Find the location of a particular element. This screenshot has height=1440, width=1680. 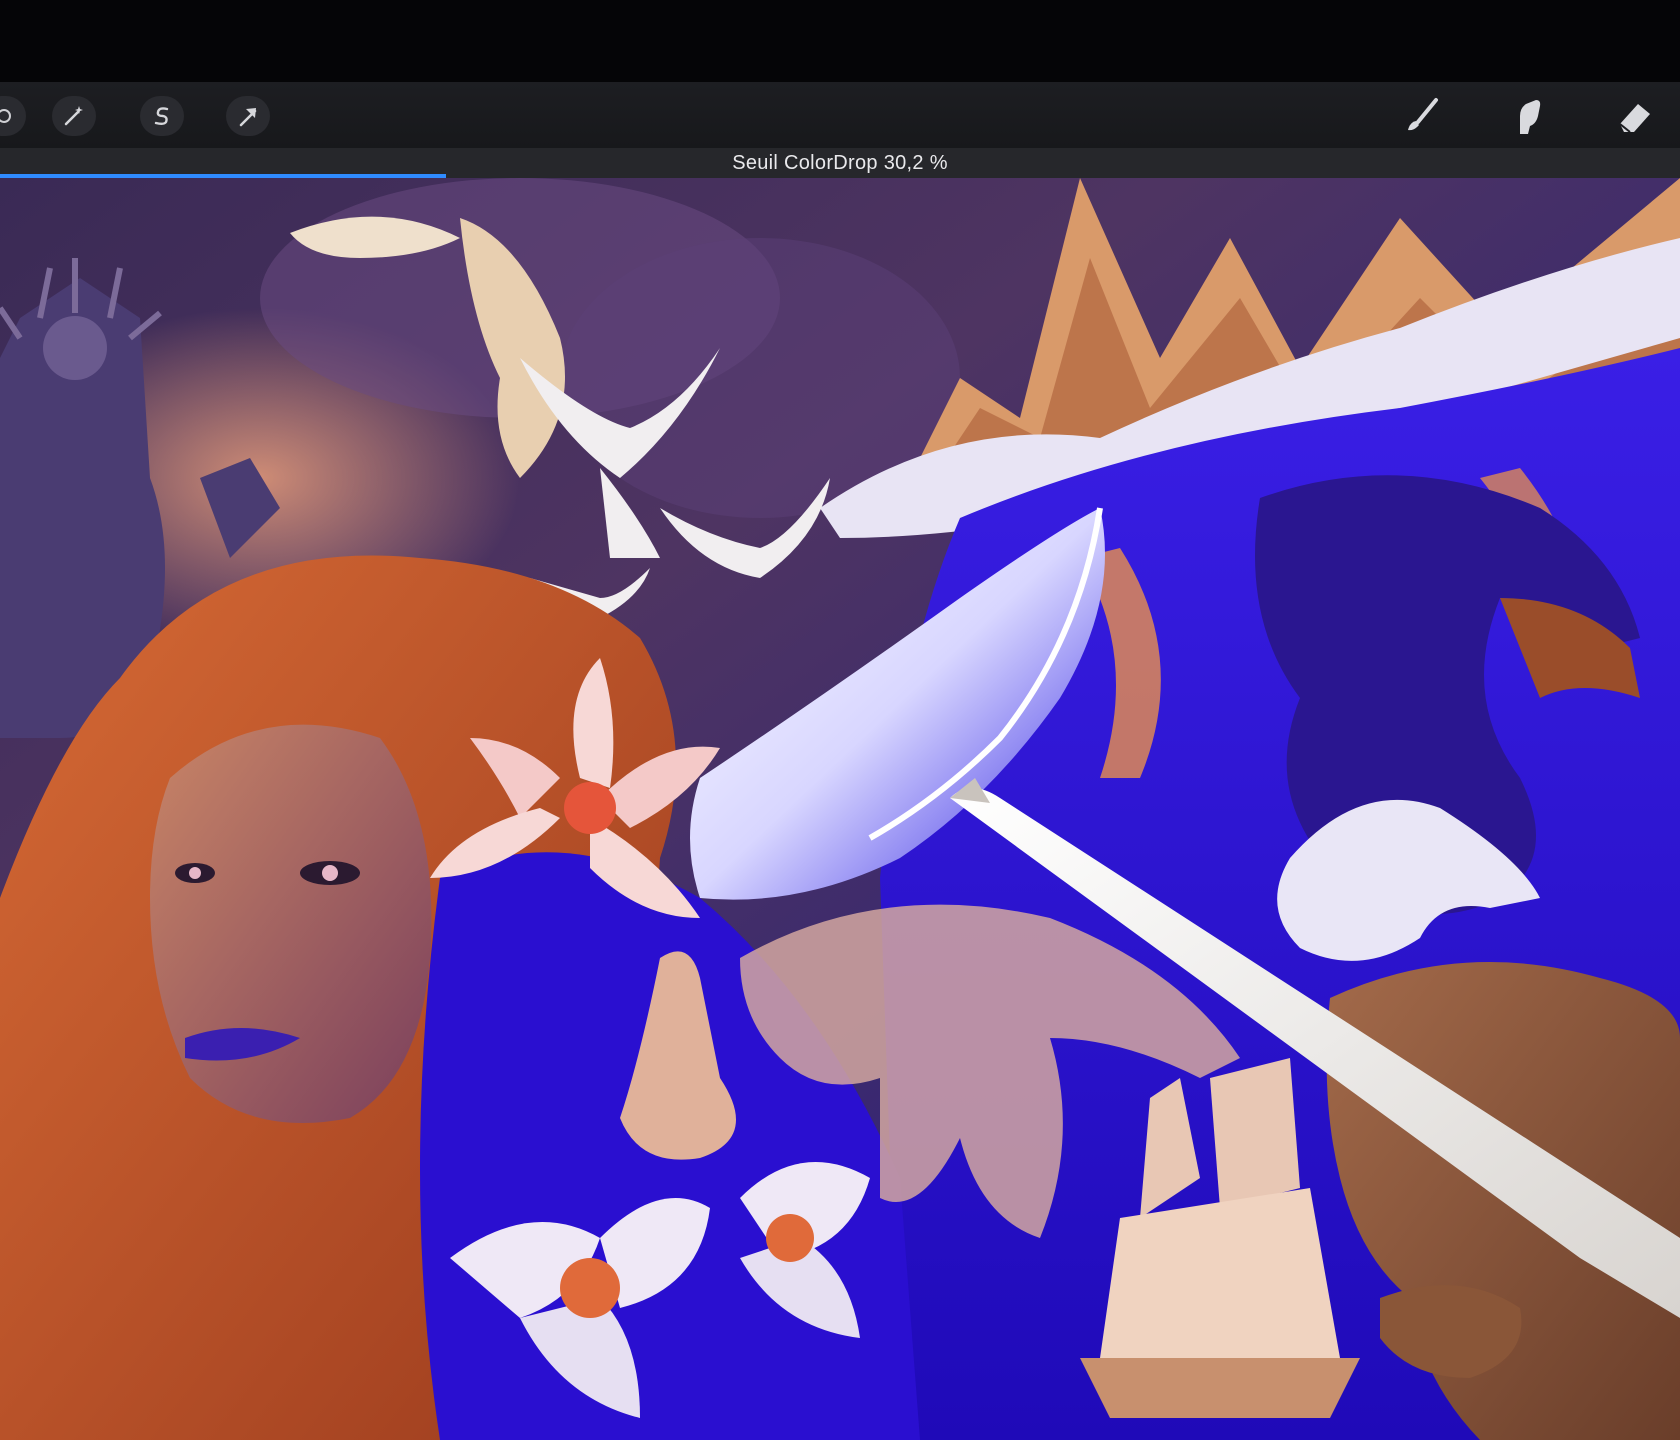

transform-button is located at coordinates (248, 116).